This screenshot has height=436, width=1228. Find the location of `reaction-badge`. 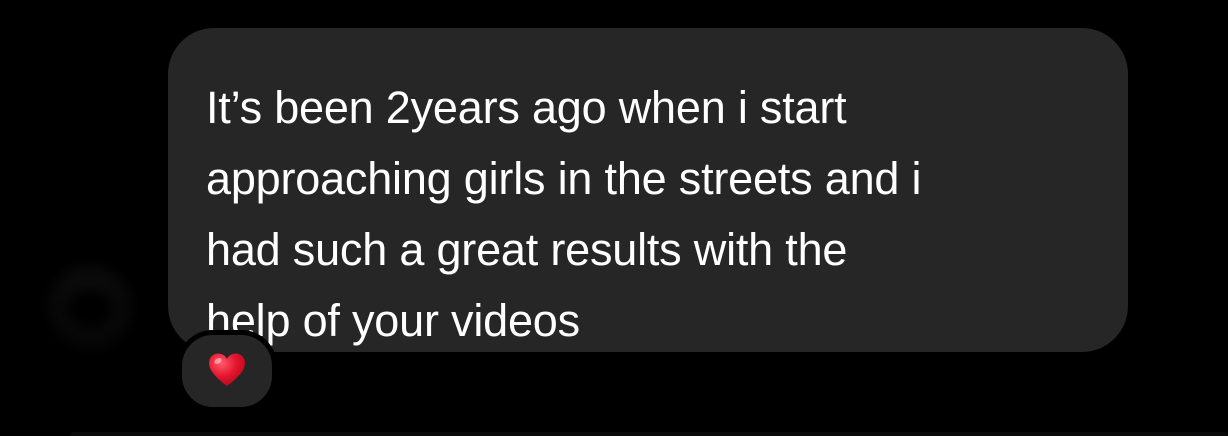

reaction-badge is located at coordinates (227, 371).